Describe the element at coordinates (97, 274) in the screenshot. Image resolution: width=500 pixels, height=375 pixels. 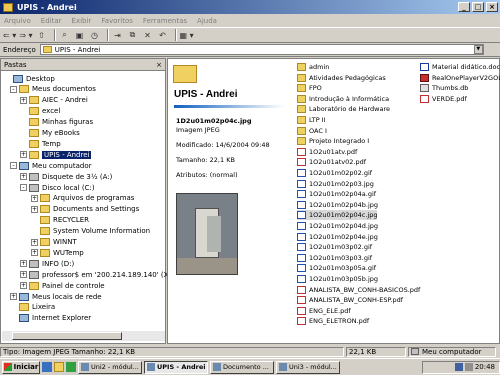
I see `tree-item: + professor$ em '200.214.189.140' (X:)` at that location.